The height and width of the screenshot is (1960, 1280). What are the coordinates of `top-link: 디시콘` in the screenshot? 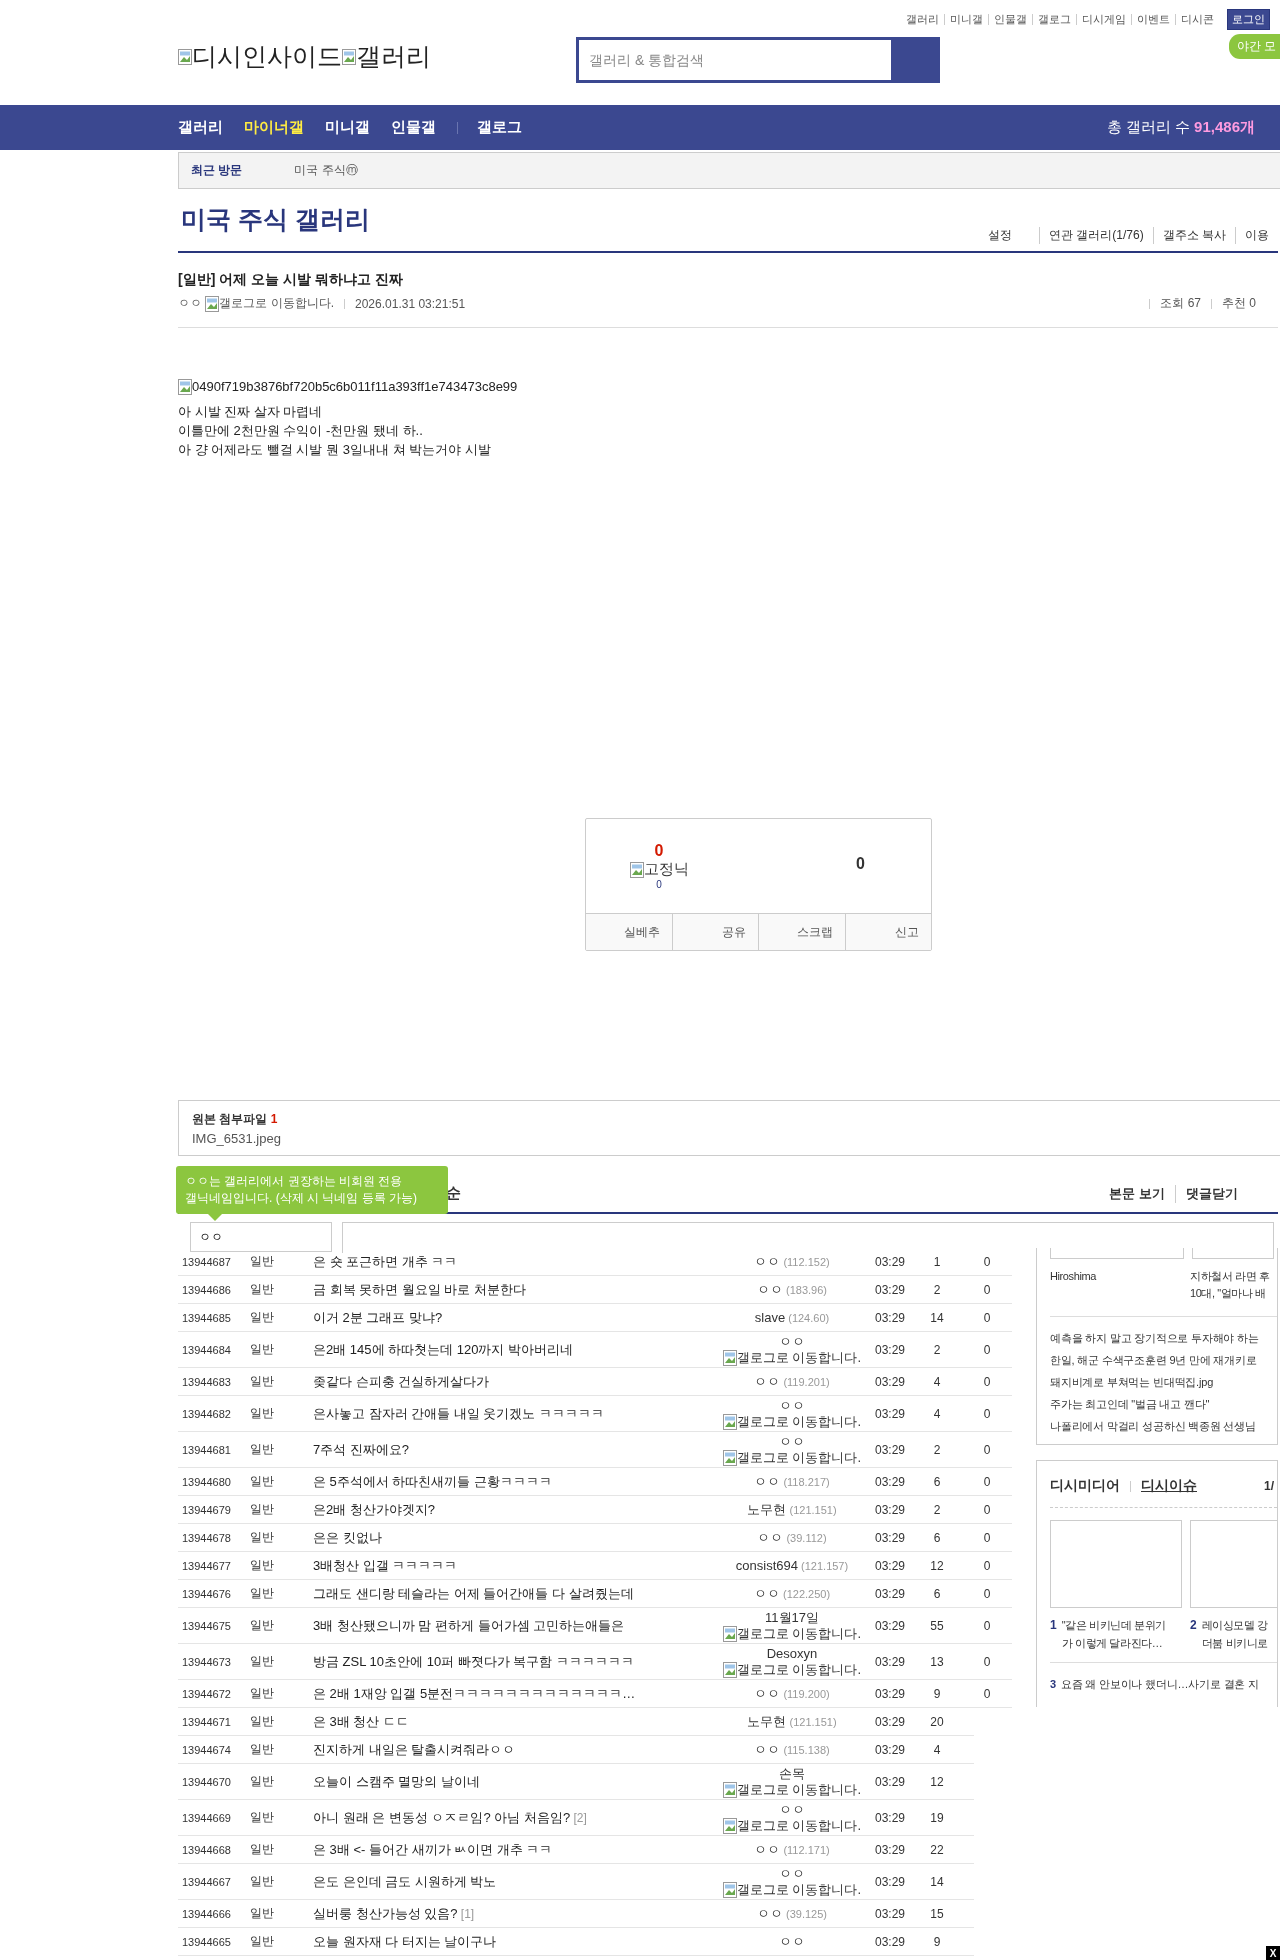 It's located at (1197, 19).